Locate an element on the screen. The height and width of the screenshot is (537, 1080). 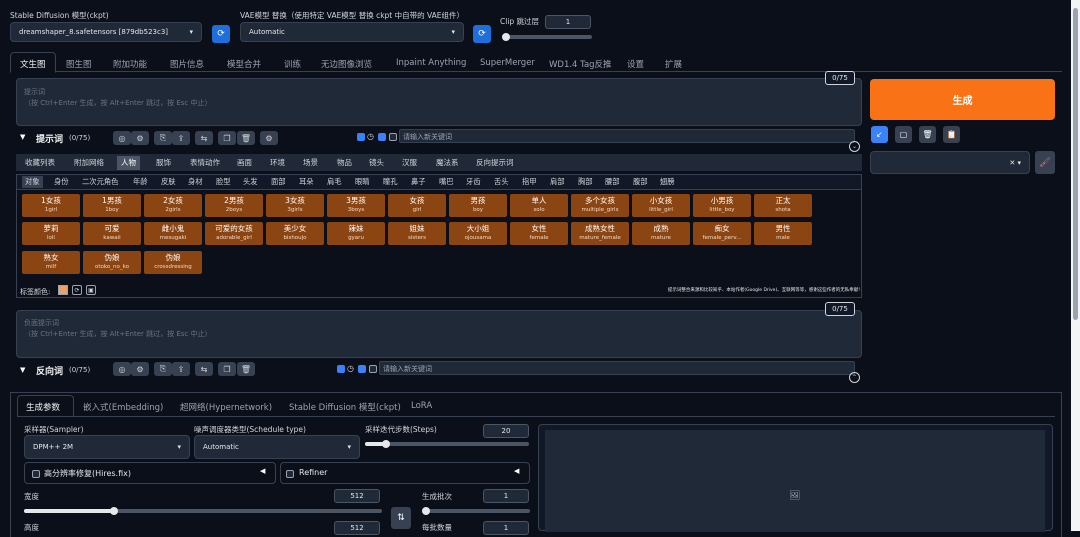
export-button: ⇪ is located at coordinates (181, 369).